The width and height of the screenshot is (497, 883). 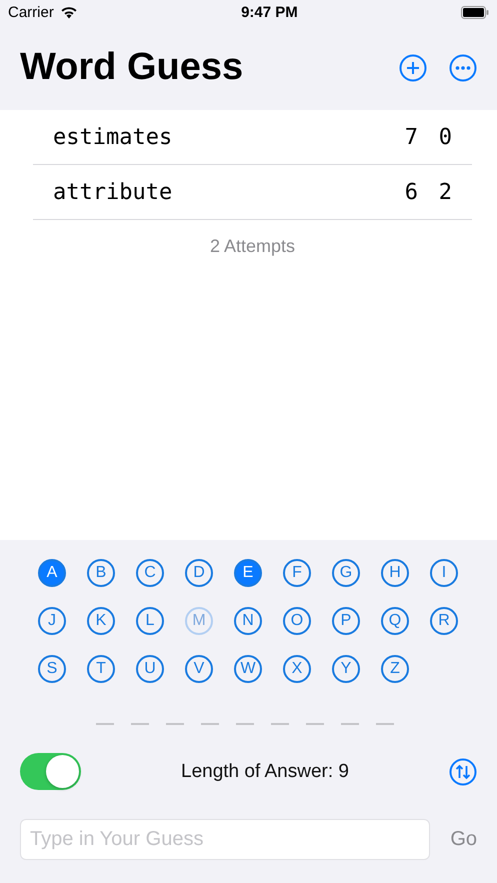 I want to click on letter-button: R, so click(x=444, y=621).